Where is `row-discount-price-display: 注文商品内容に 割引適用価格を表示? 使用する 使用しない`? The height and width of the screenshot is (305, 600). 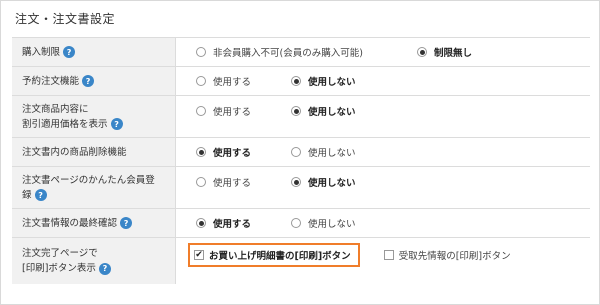
row-discount-price-display: 注文商品内容に 割引適用価格を表示? 使用する 使用しない is located at coordinates (301, 117).